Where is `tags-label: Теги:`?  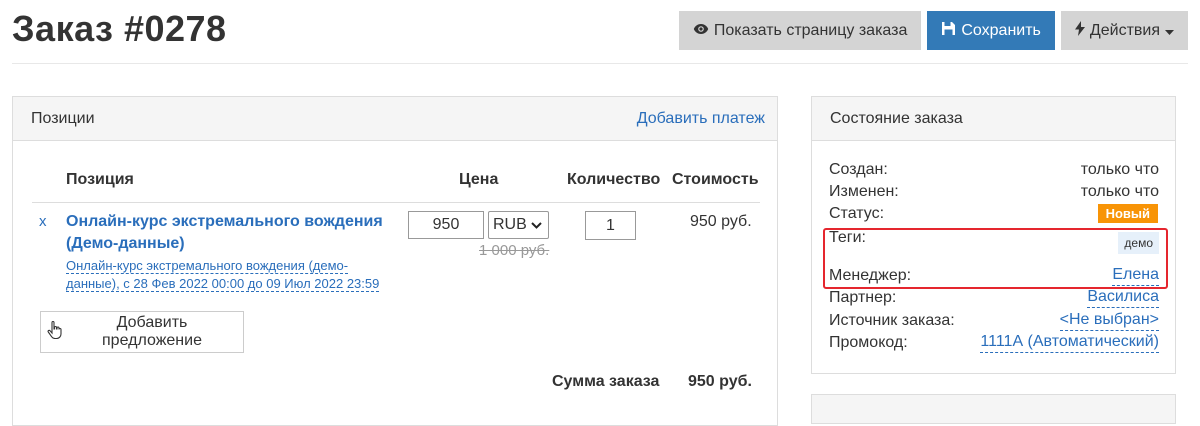
tags-label: Теги: is located at coordinates (847, 237).